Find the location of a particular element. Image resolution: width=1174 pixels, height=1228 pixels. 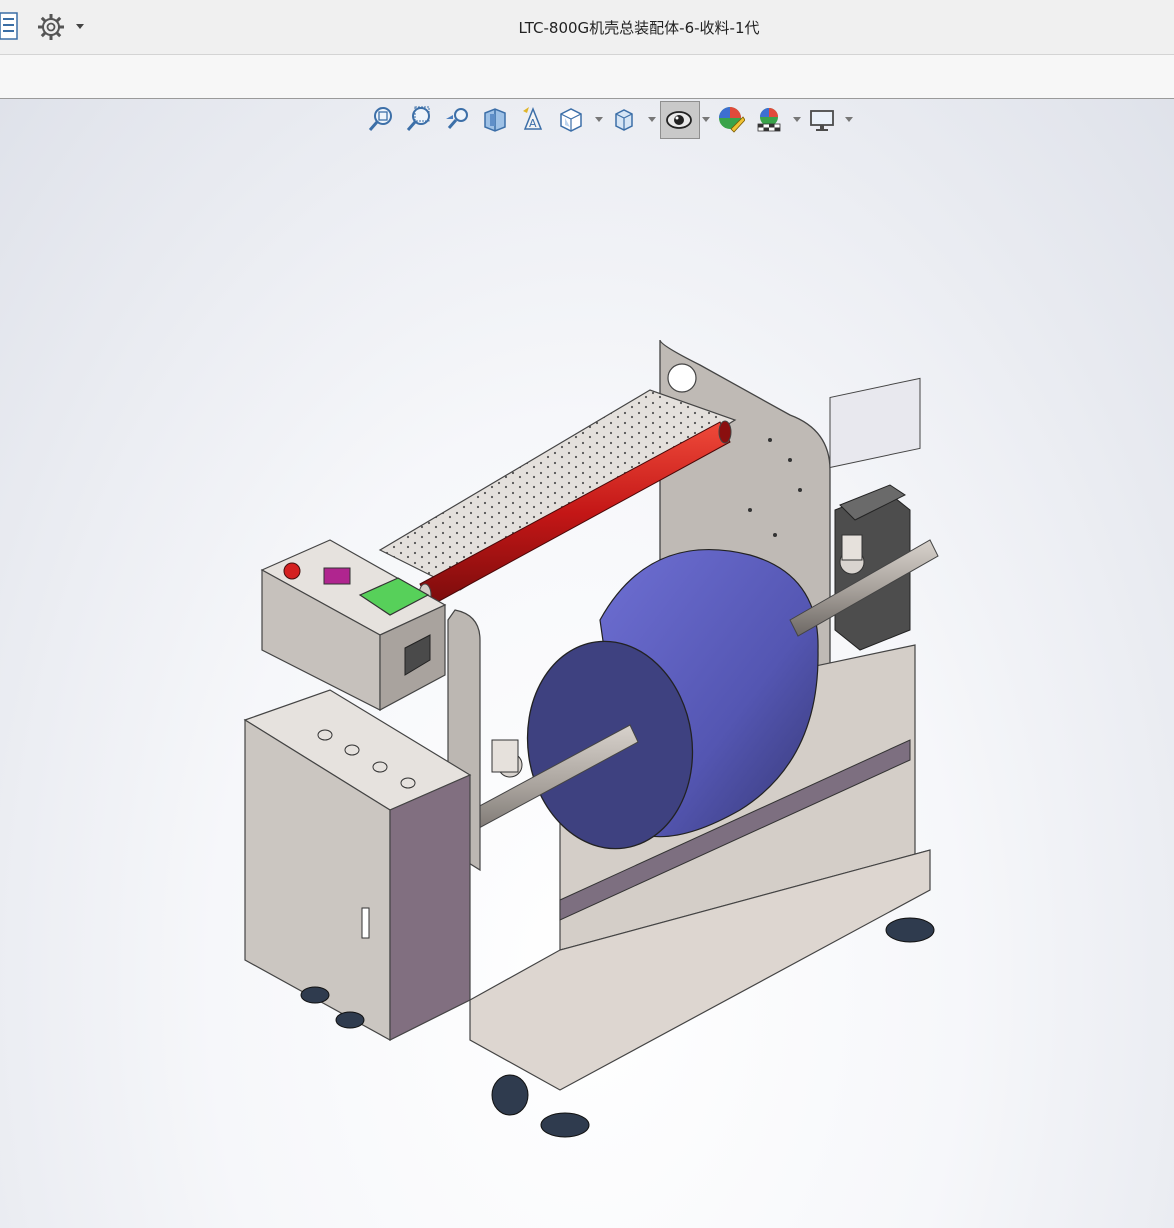

display-style-icon is located at coordinates (624, 120).